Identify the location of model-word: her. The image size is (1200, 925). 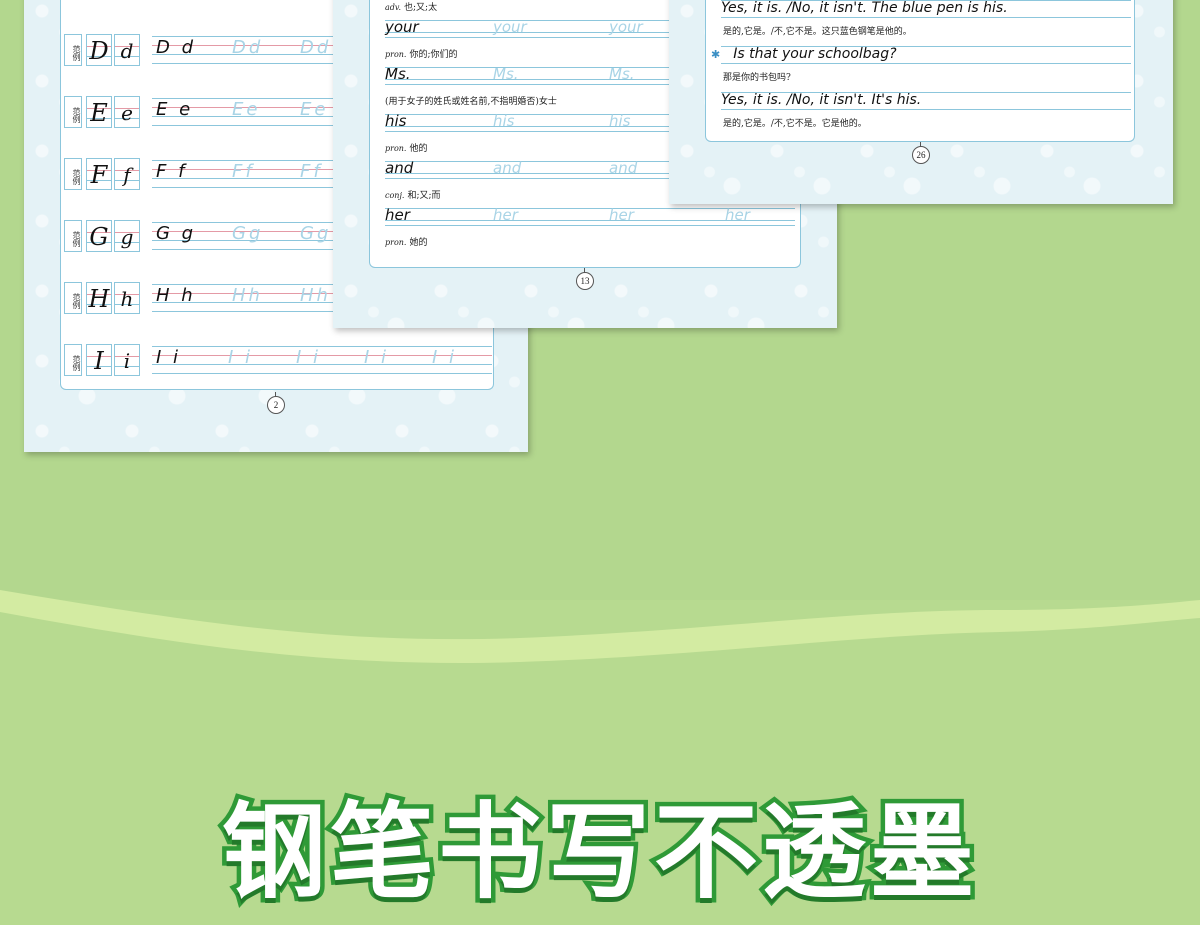
(397, 215).